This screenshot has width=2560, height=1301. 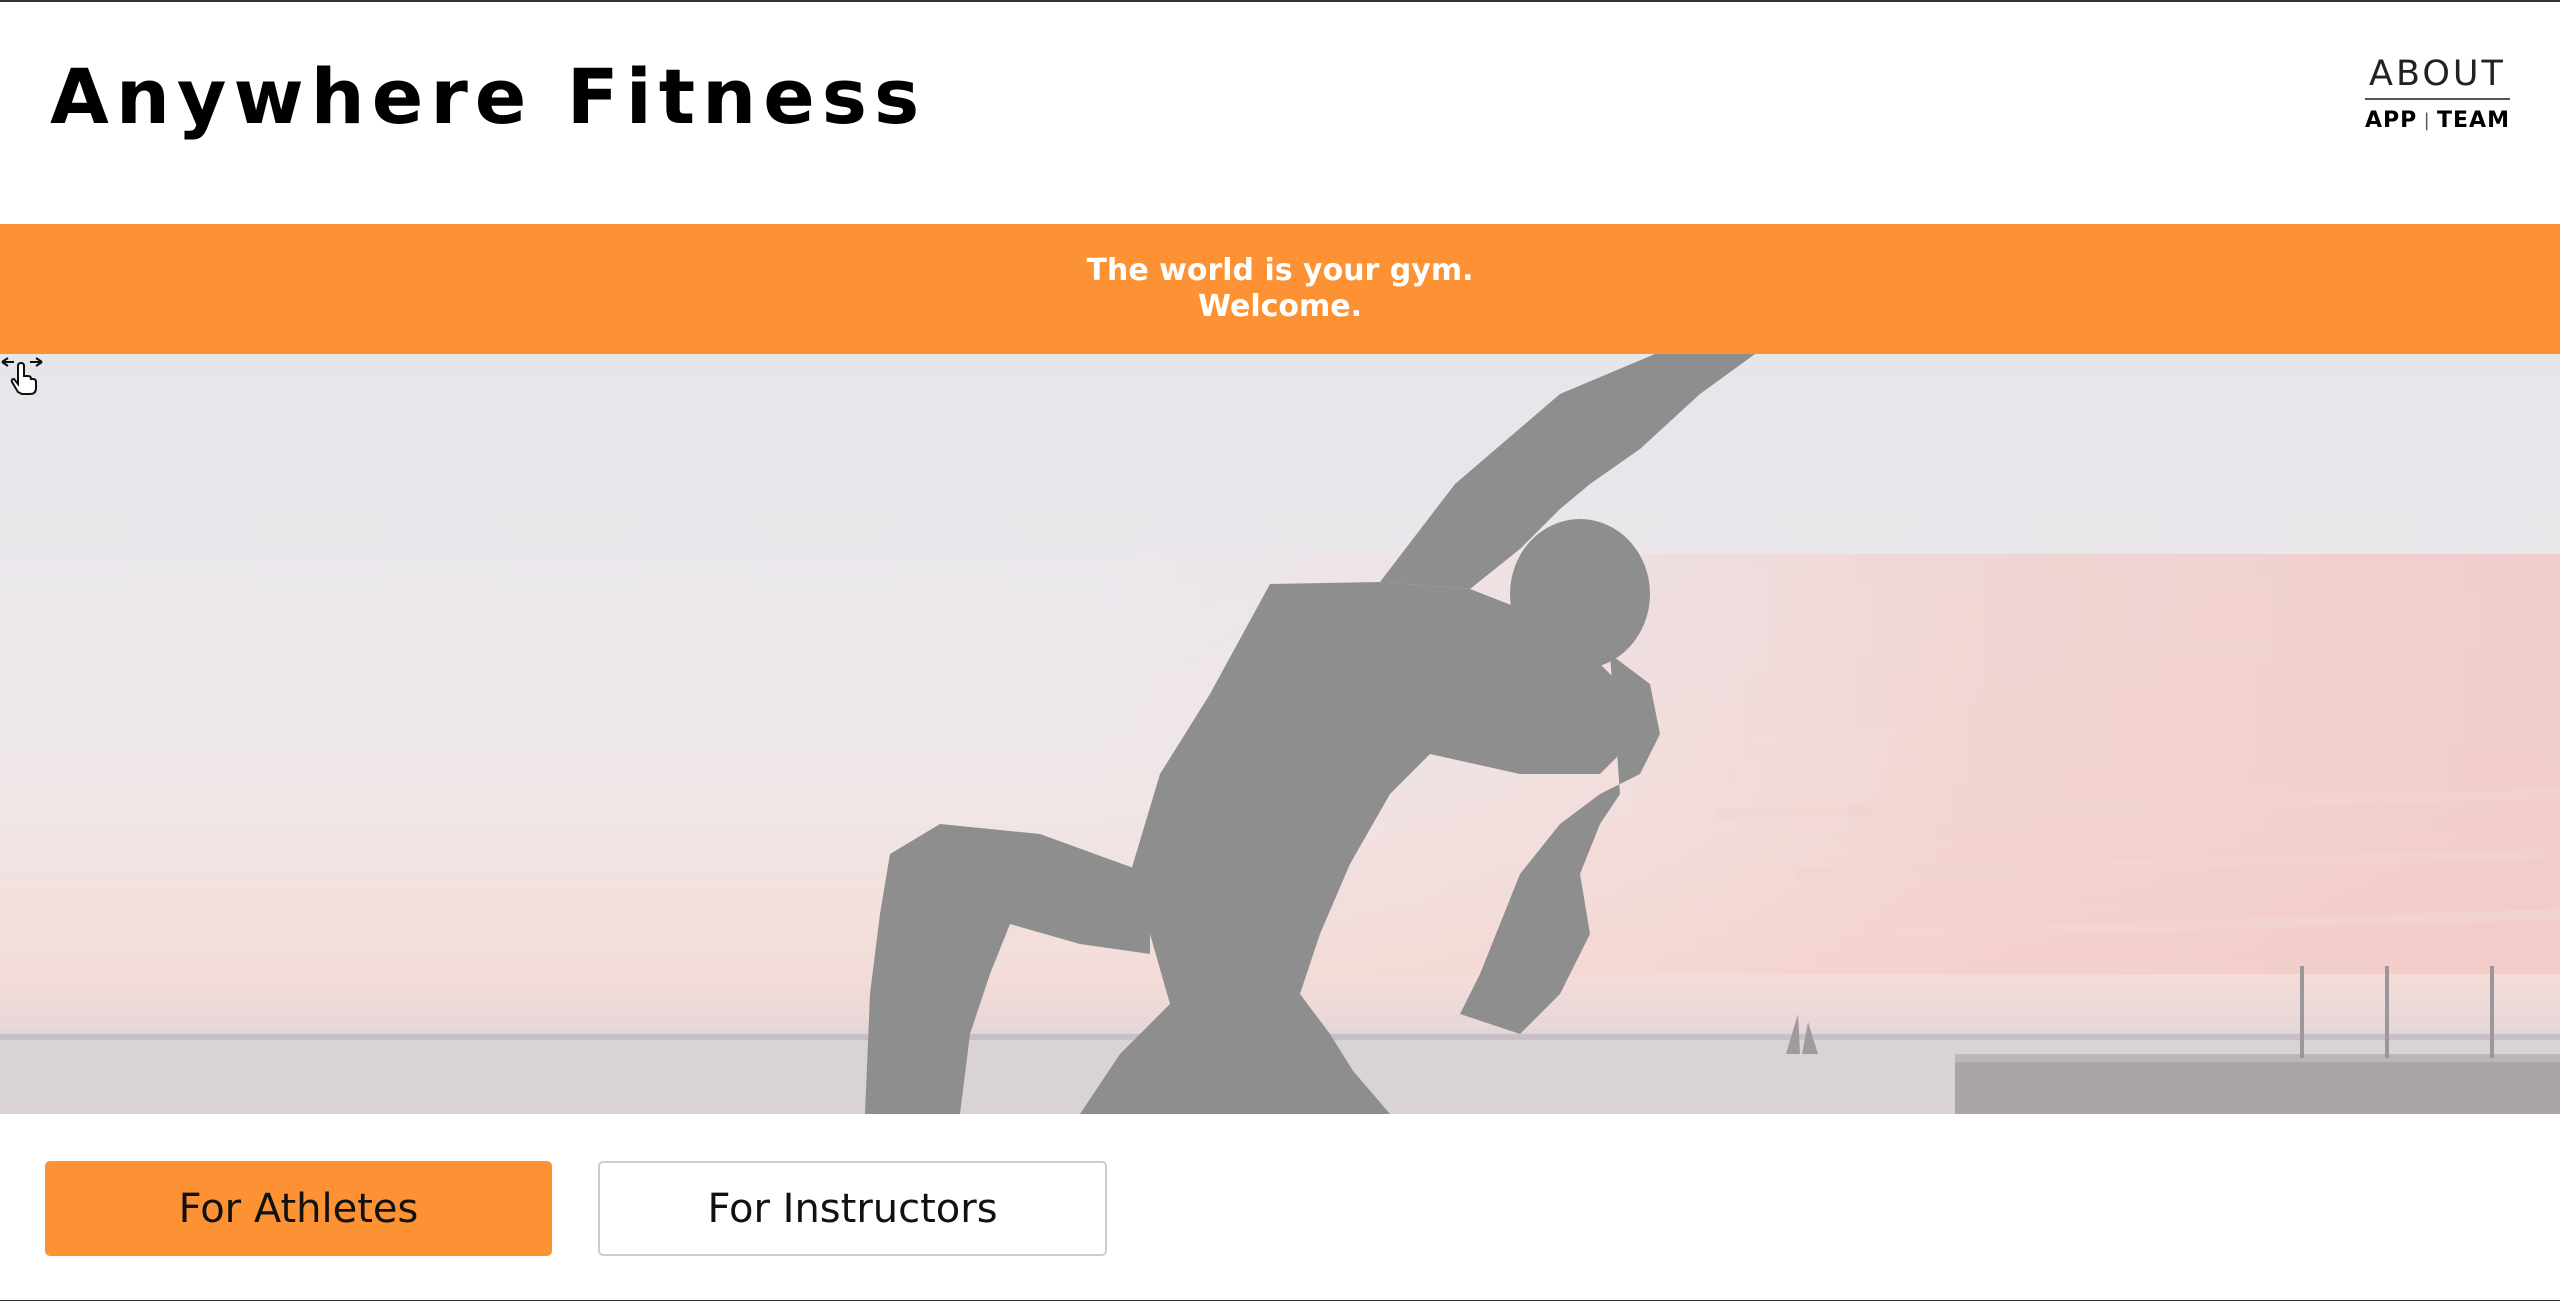 What do you see at coordinates (2473, 120) in the screenshot?
I see `about-team-link: TEAM` at bounding box center [2473, 120].